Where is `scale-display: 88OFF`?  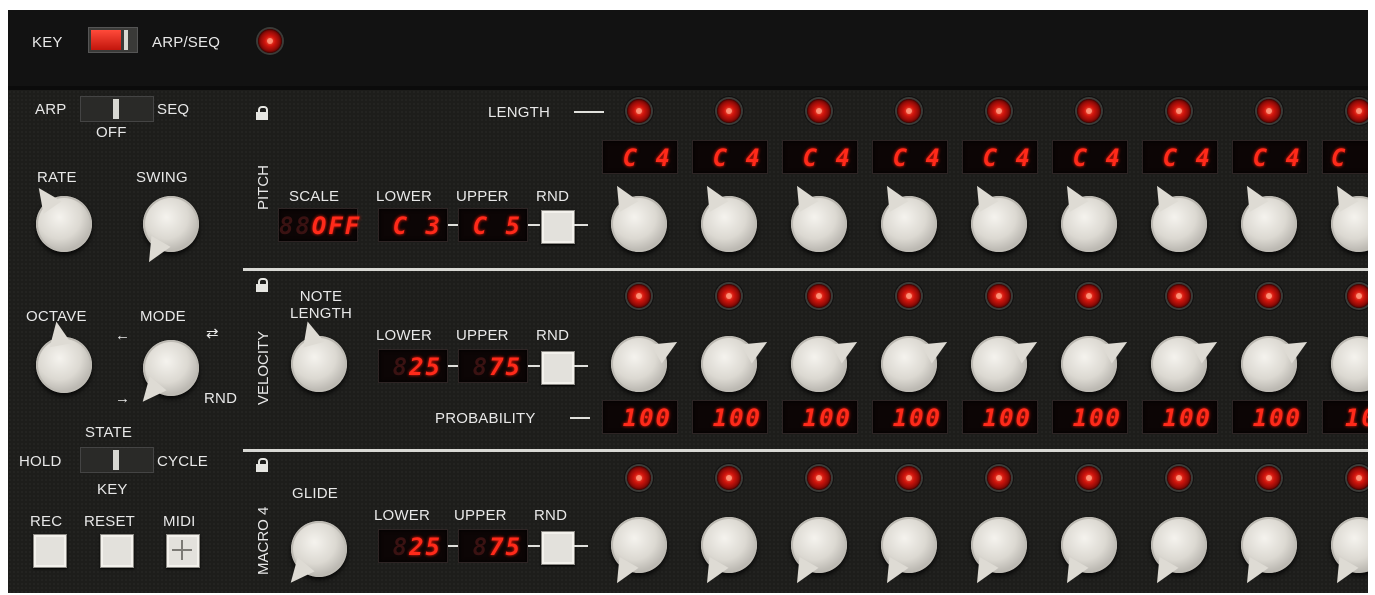 scale-display: 88OFF is located at coordinates (318, 225).